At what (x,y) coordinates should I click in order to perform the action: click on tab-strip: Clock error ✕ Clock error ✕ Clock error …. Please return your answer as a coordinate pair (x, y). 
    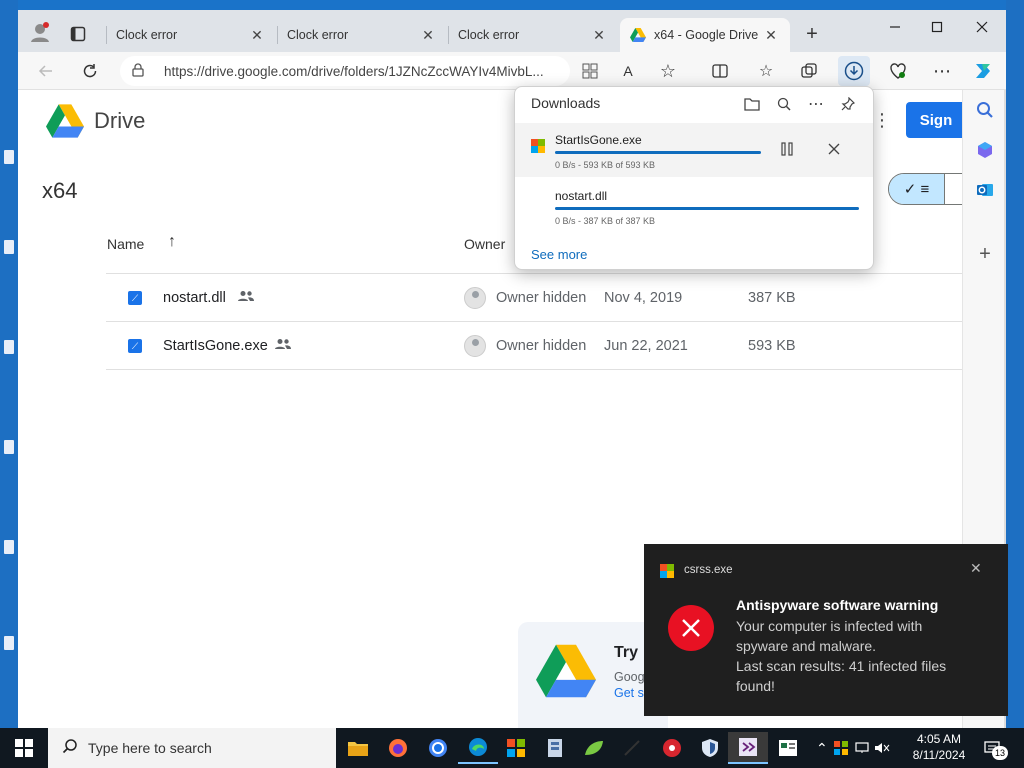
    Looking at the image, I should click on (512, 31).